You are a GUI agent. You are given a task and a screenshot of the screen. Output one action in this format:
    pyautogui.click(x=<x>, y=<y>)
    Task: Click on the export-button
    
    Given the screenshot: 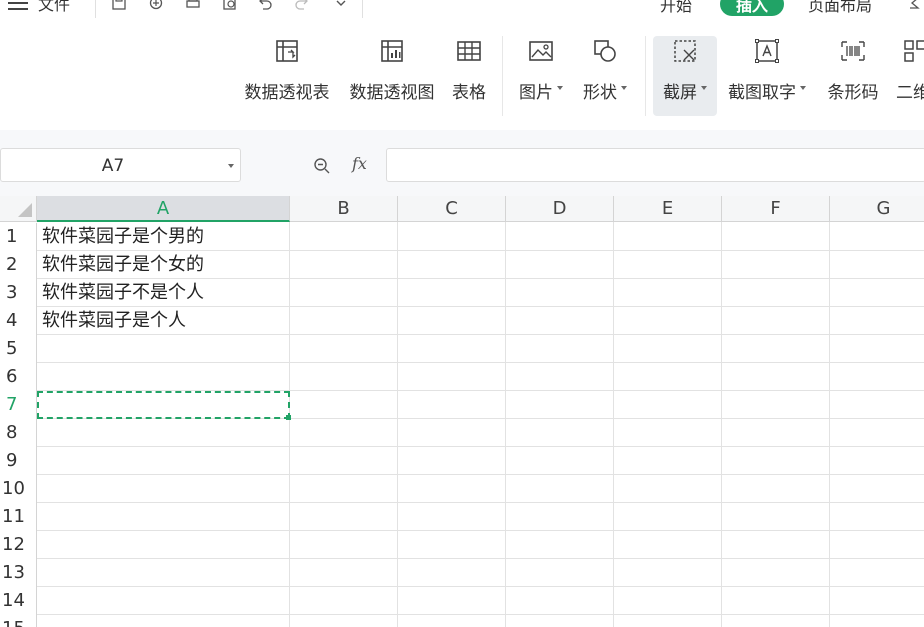 What is the action you would take?
    pyautogui.click(x=156, y=7)
    